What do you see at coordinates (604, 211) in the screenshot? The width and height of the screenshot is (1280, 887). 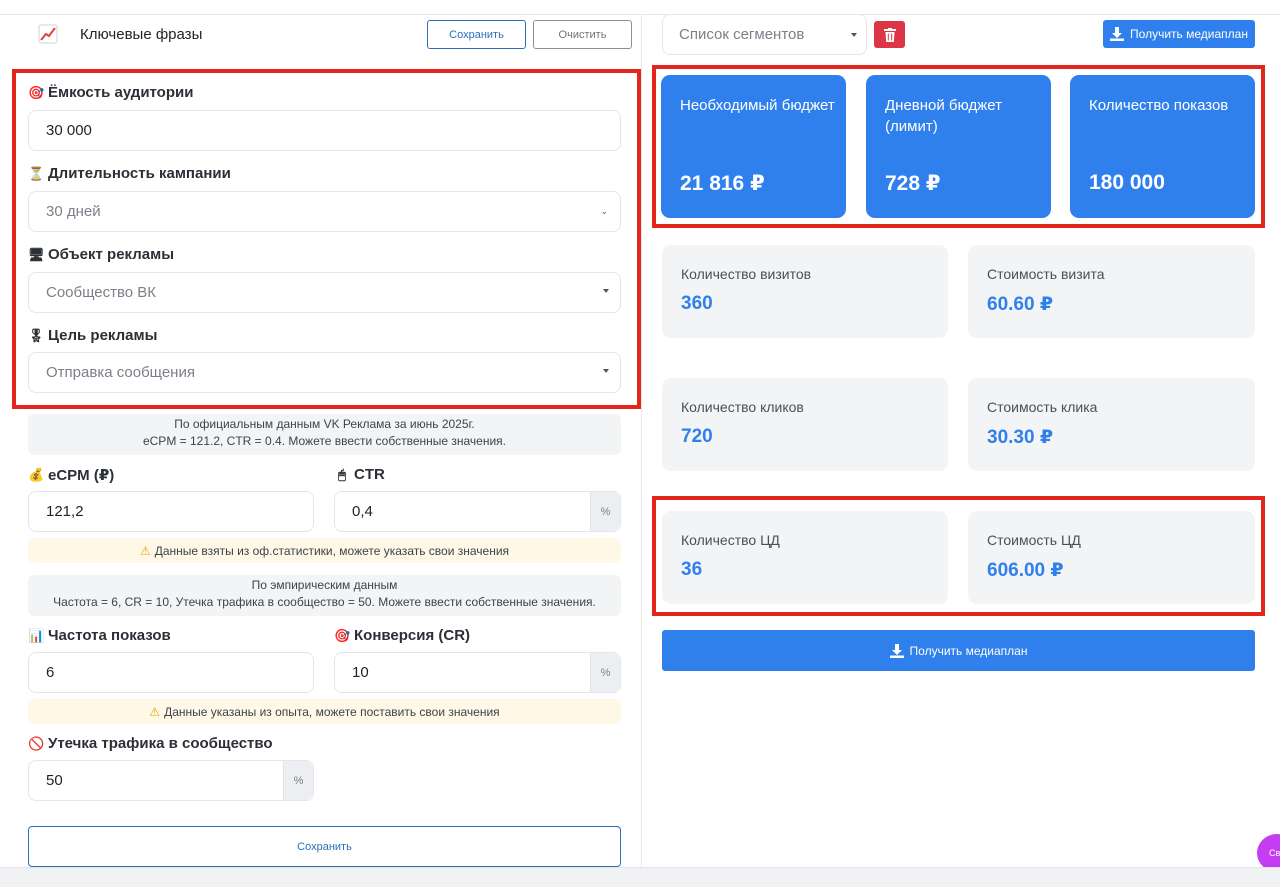 I see `chevron-down-icon: ⌄` at bounding box center [604, 211].